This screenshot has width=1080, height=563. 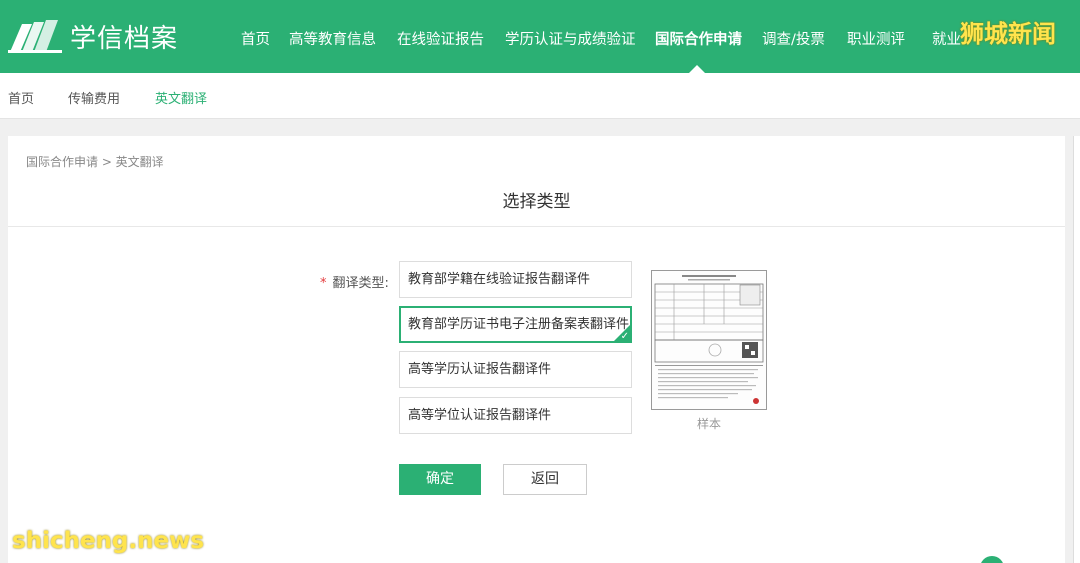 I want to click on option-label: 教育部学历证书电子注册备案表翻译件, so click(x=519, y=324).